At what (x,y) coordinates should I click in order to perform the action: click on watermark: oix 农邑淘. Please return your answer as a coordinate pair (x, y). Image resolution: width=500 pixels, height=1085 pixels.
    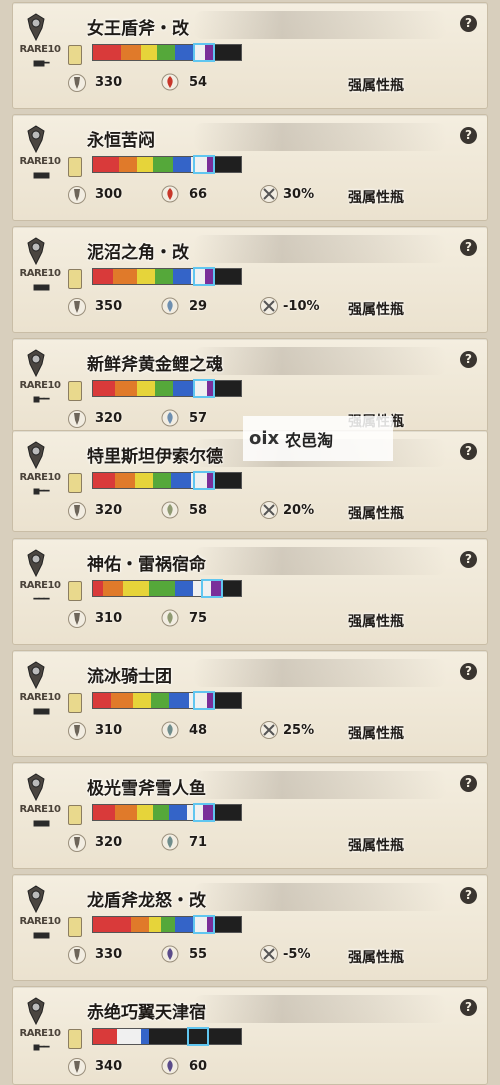
    Looking at the image, I should click on (318, 438).